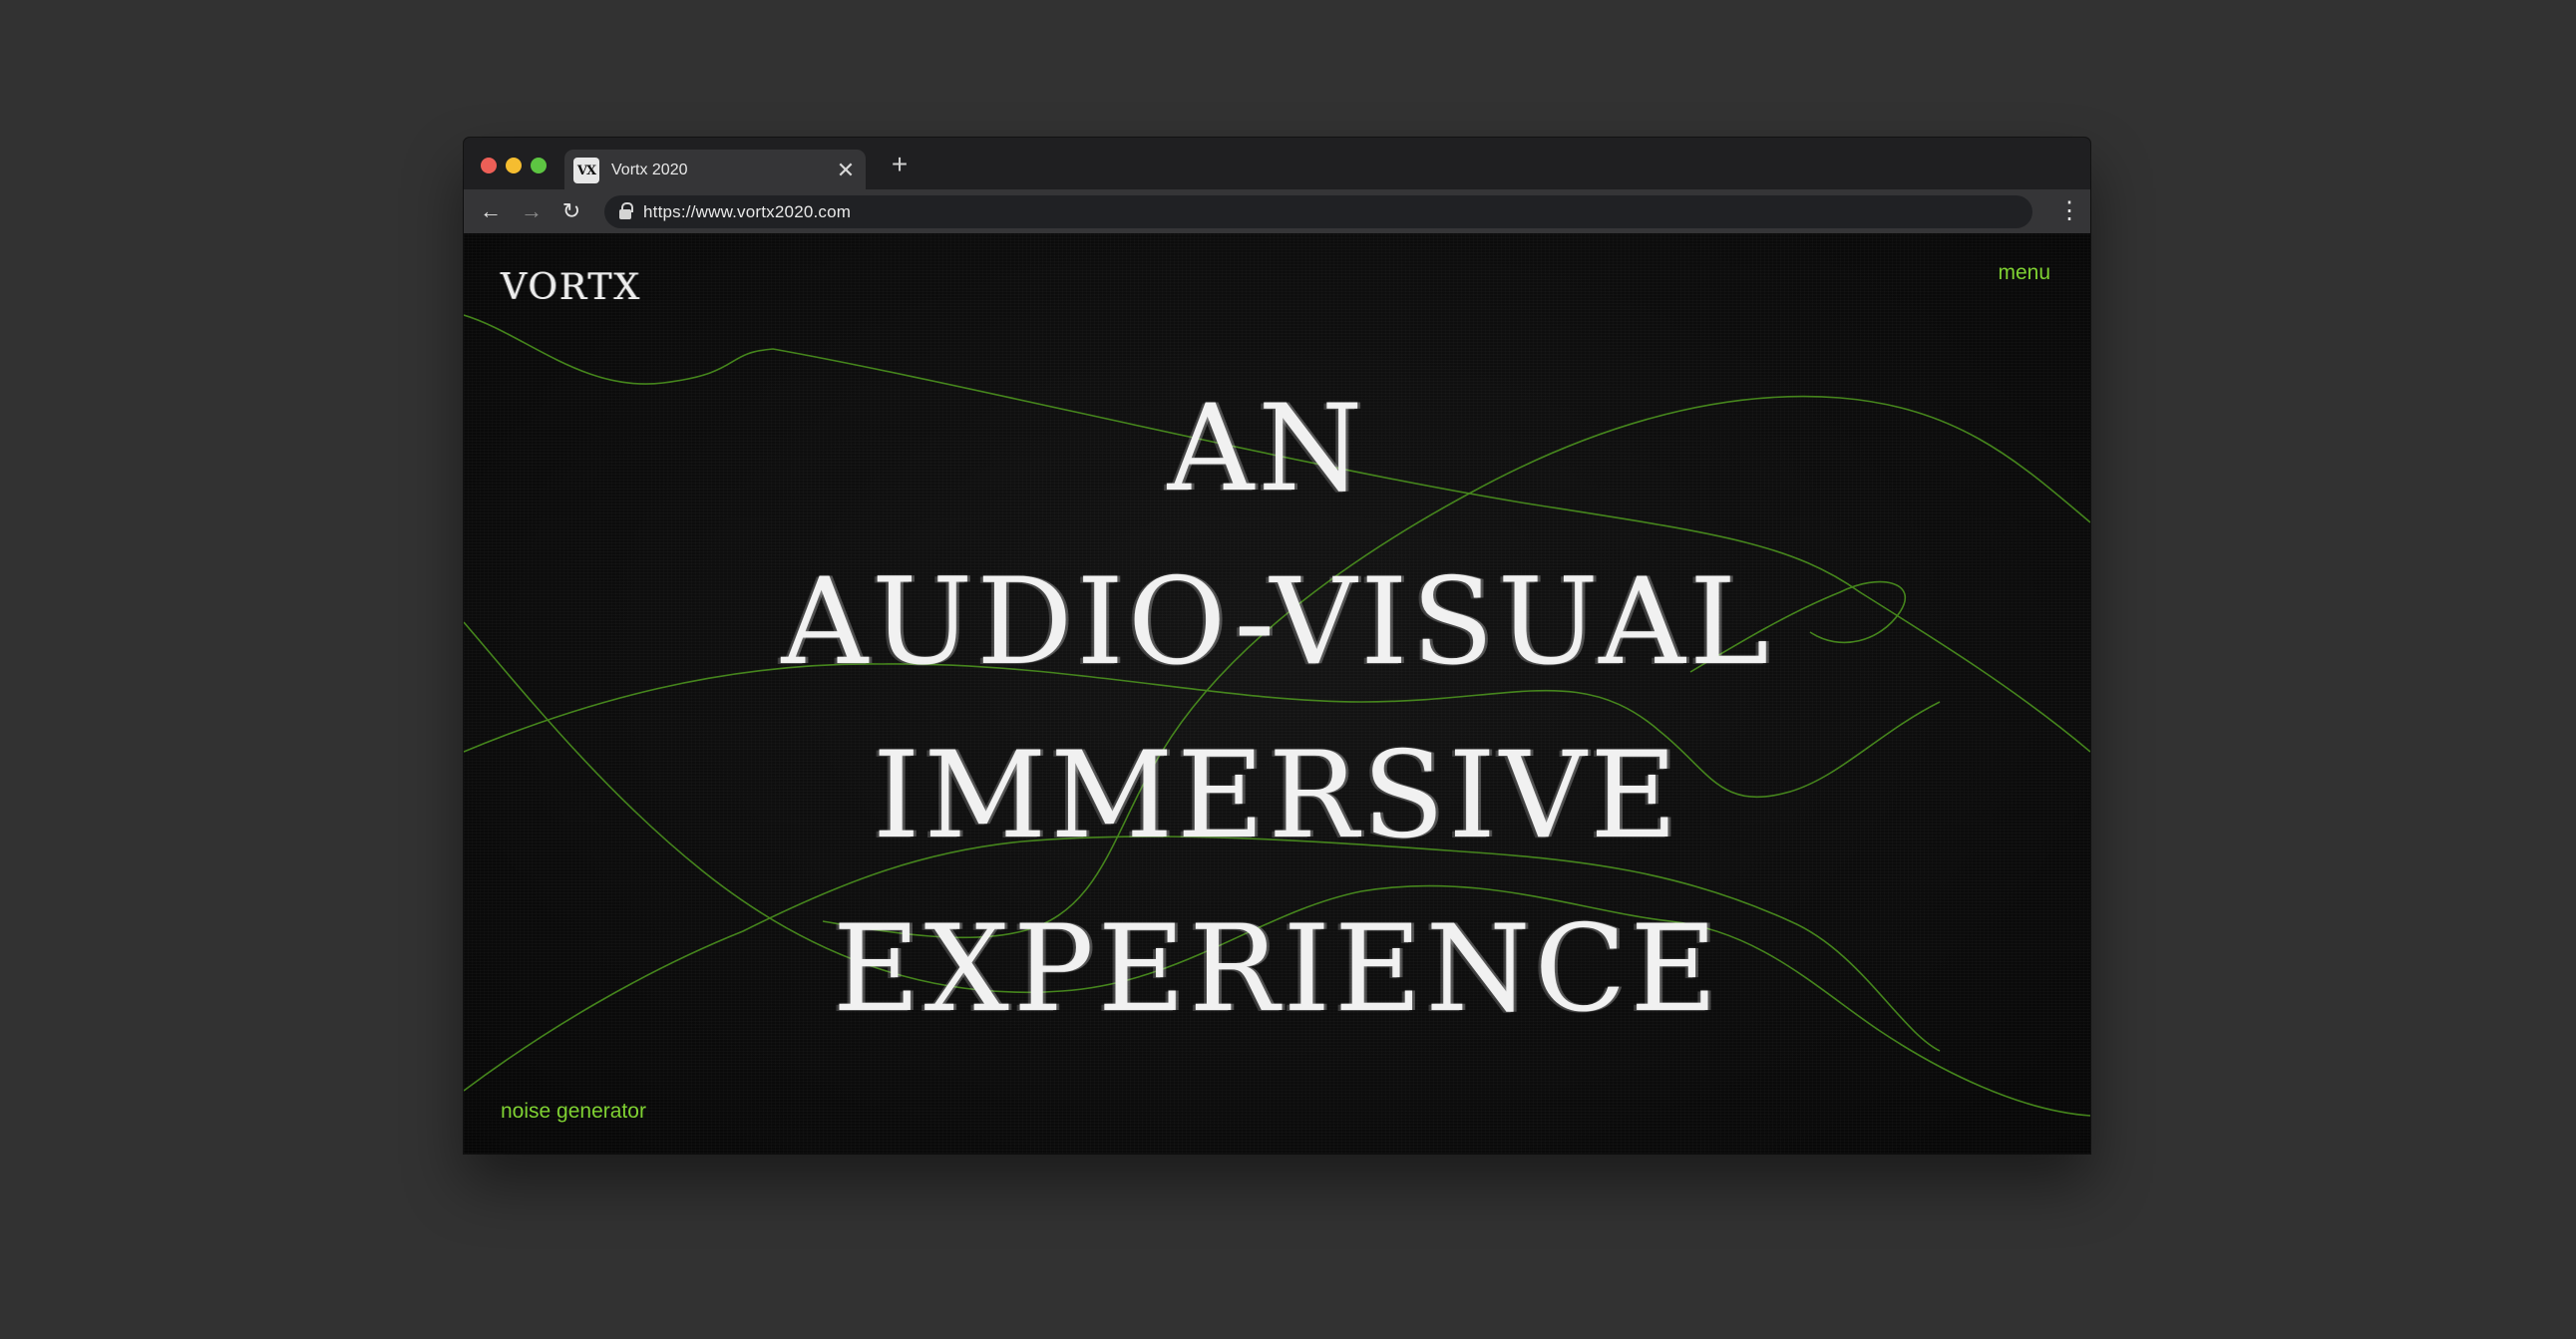 This screenshot has height=1339, width=2576. I want to click on tab-title: Vortx 2020, so click(650, 170).